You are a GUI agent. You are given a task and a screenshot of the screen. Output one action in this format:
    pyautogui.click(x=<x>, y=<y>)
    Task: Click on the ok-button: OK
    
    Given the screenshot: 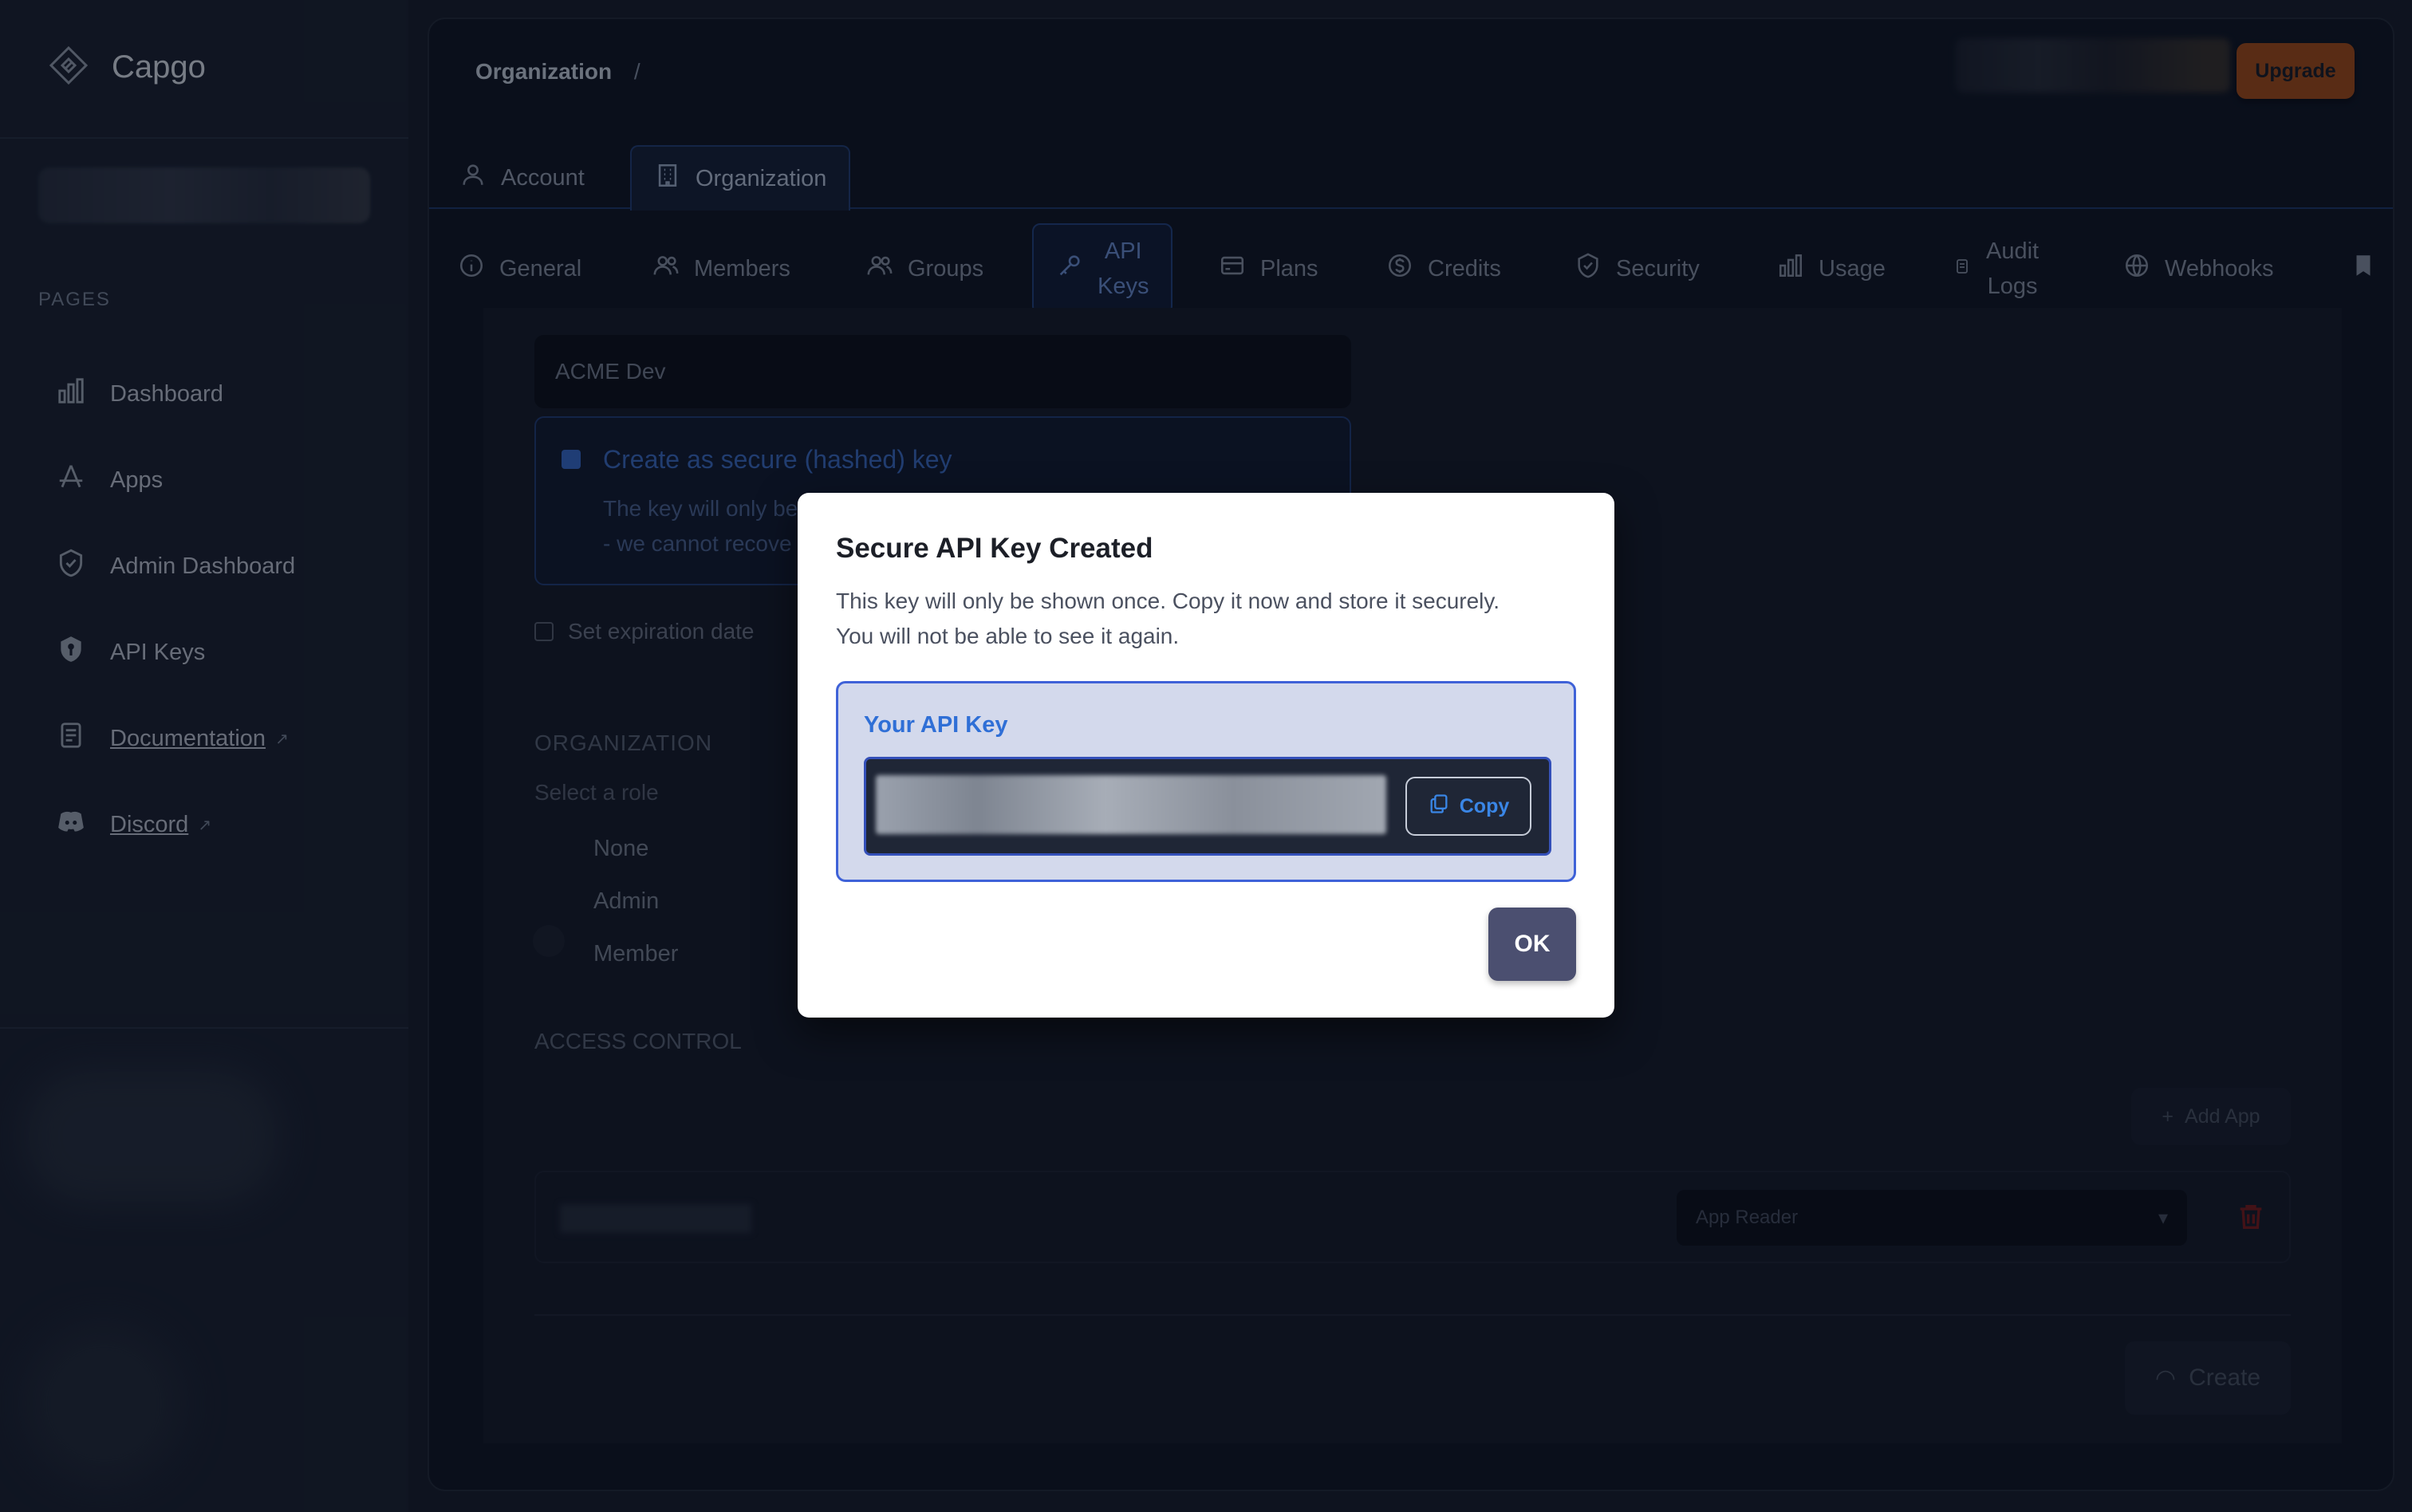 What is the action you would take?
    pyautogui.click(x=1532, y=945)
    